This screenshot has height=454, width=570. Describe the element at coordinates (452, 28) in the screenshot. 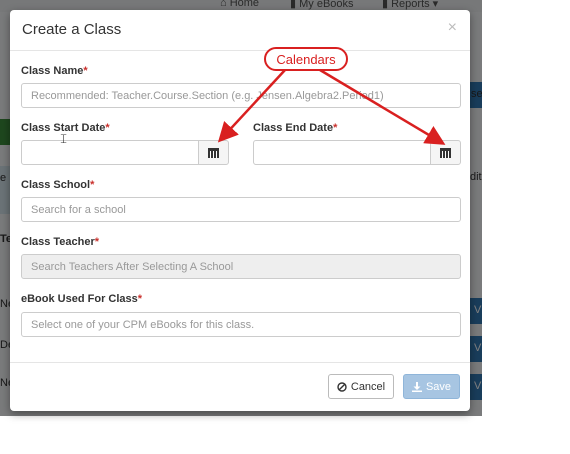

I see `close-icon: ×` at that location.